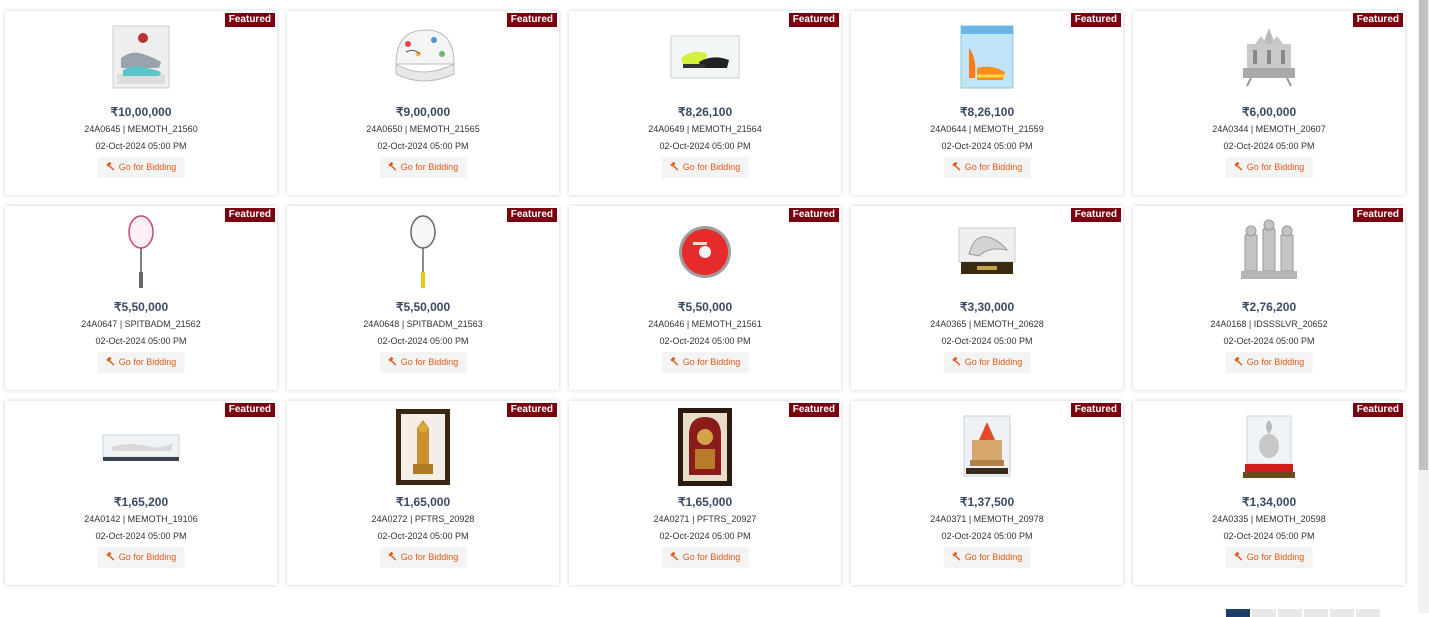 Image resolution: width=1429 pixels, height=617 pixels. Describe the element at coordinates (987, 324) in the screenshot. I see `item-code: 24A0365 | MEMOTH_20628` at that location.